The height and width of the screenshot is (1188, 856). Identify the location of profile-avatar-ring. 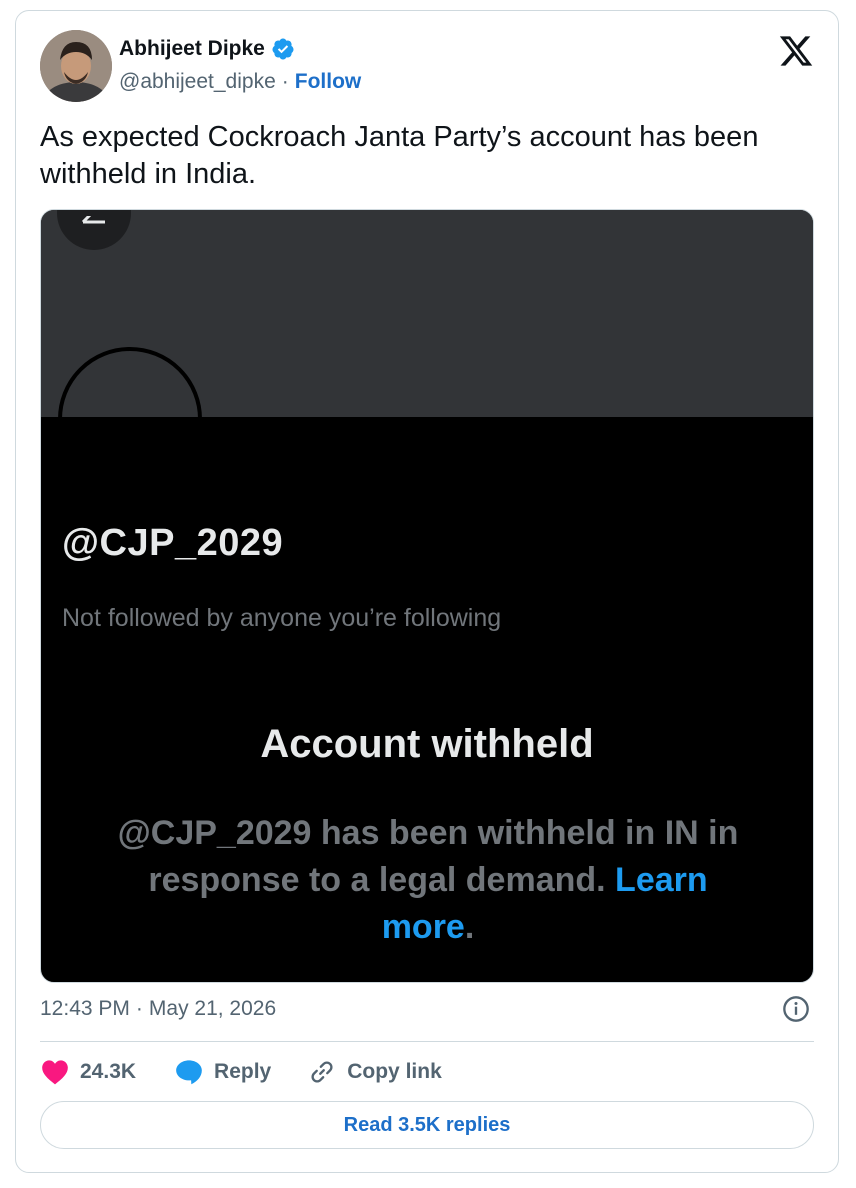
(130, 383).